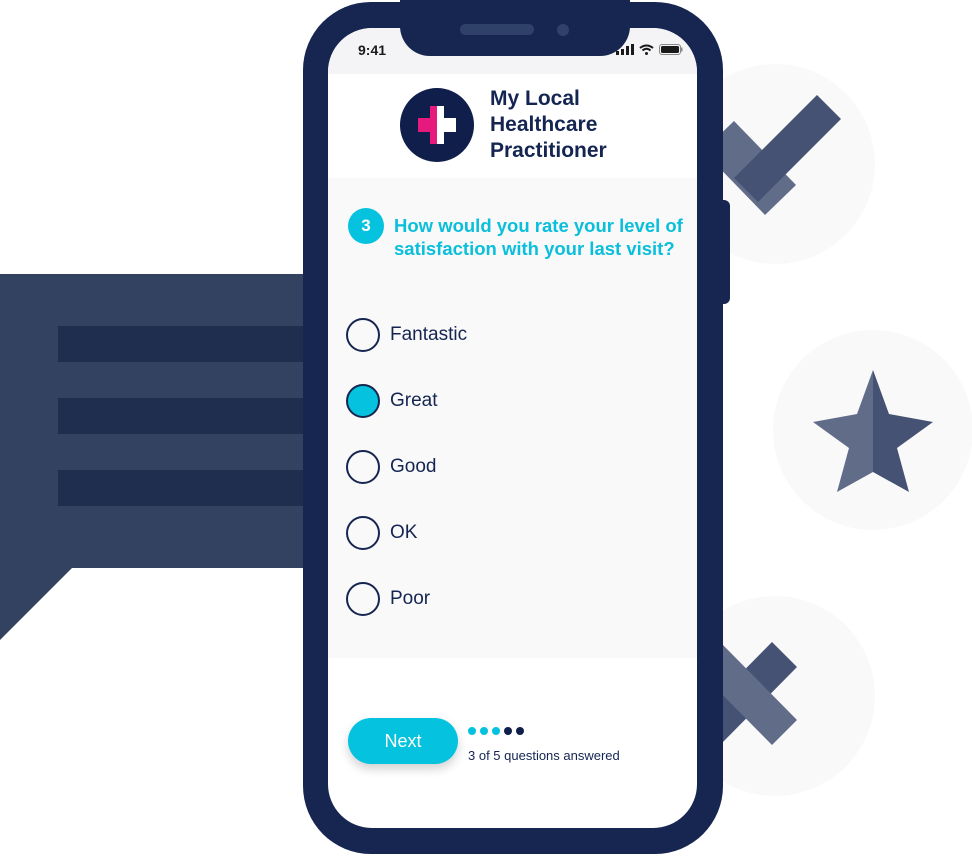  I want to click on status-icons, so click(649, 49).